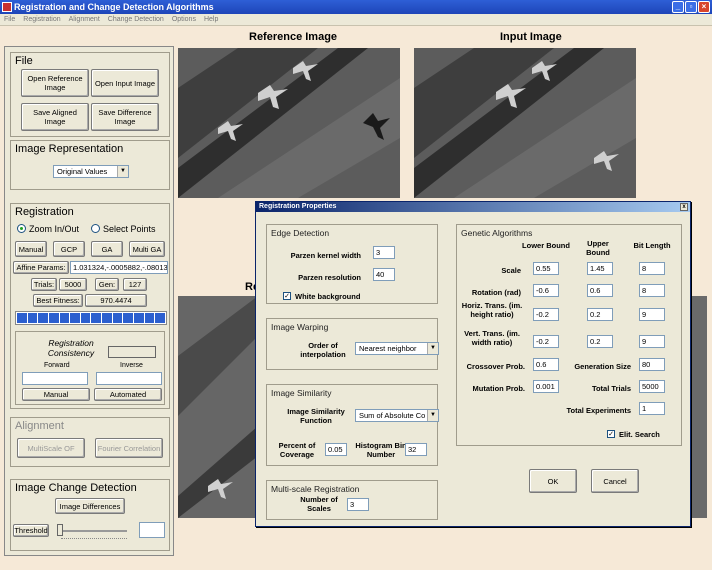 The width and height of the screenshot is (712, 570). What do you see at coordinates (358, 504) in the screenshot?
I see `number-of-scales-field: 3` at bounding box center [358, 504].